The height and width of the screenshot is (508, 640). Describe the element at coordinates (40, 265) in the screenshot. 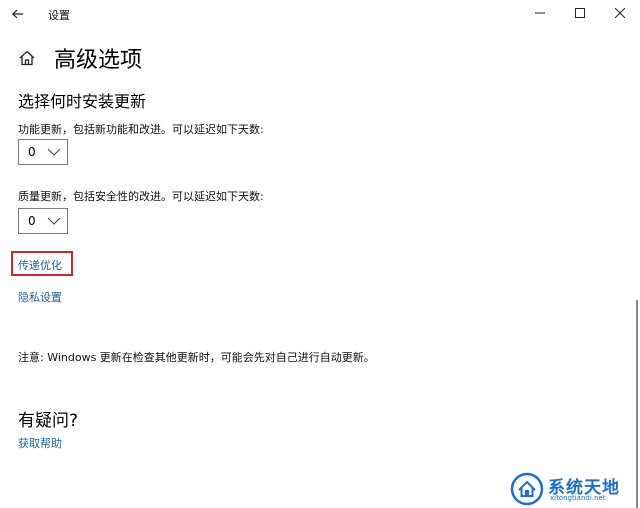

I see `delivery-optimization-link: 传递优化` at that location.